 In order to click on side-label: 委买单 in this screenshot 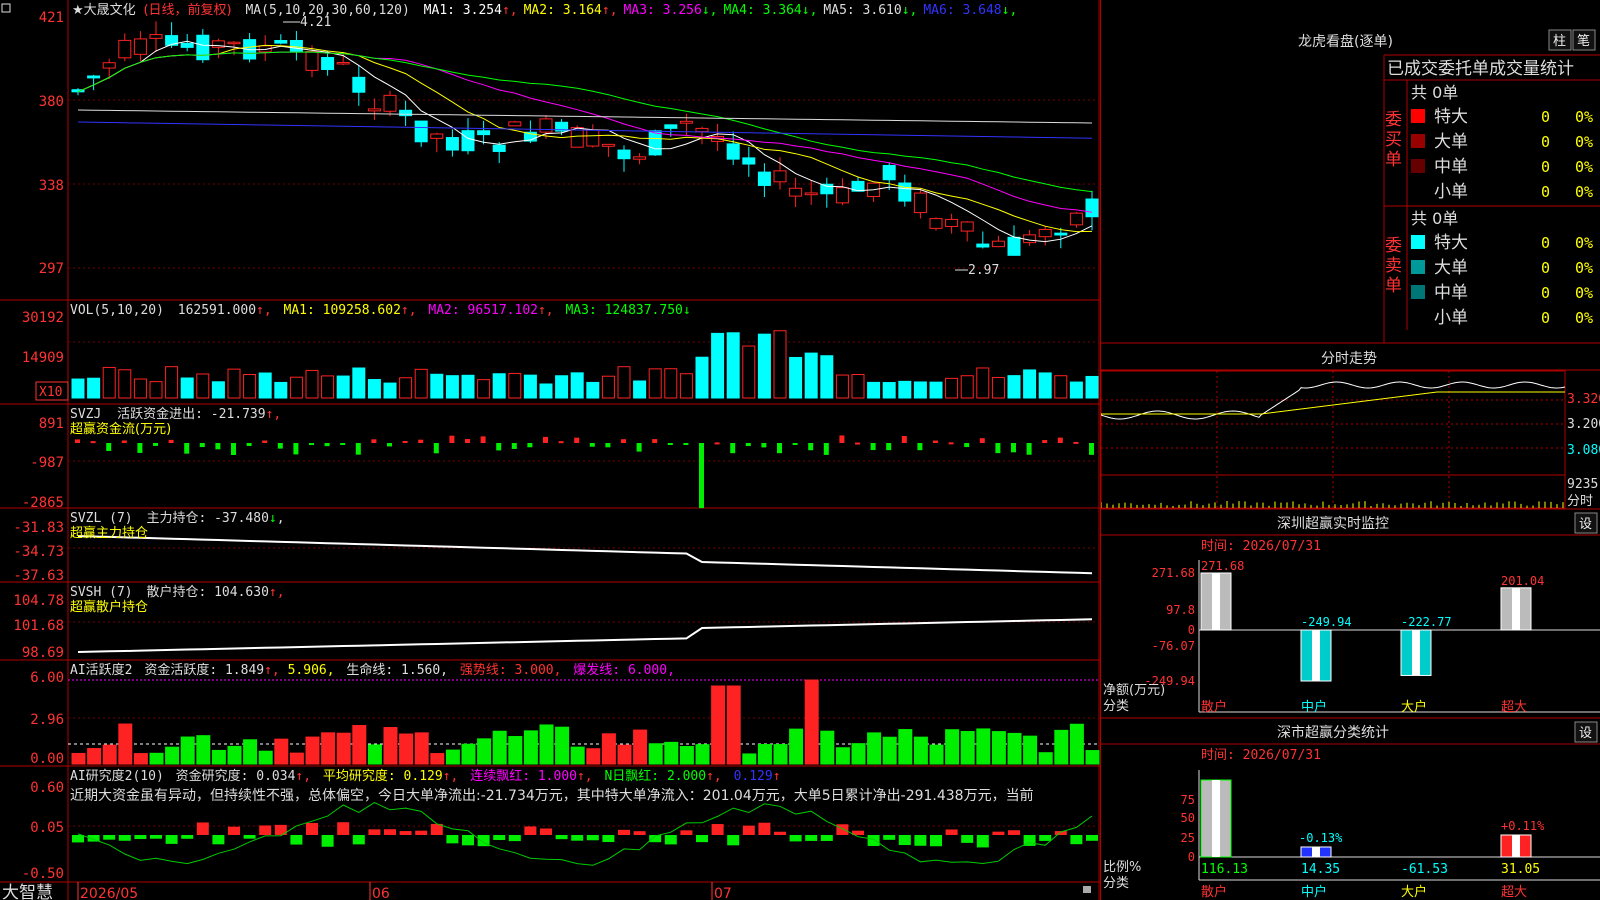, I will do `click(1393, 140)`.